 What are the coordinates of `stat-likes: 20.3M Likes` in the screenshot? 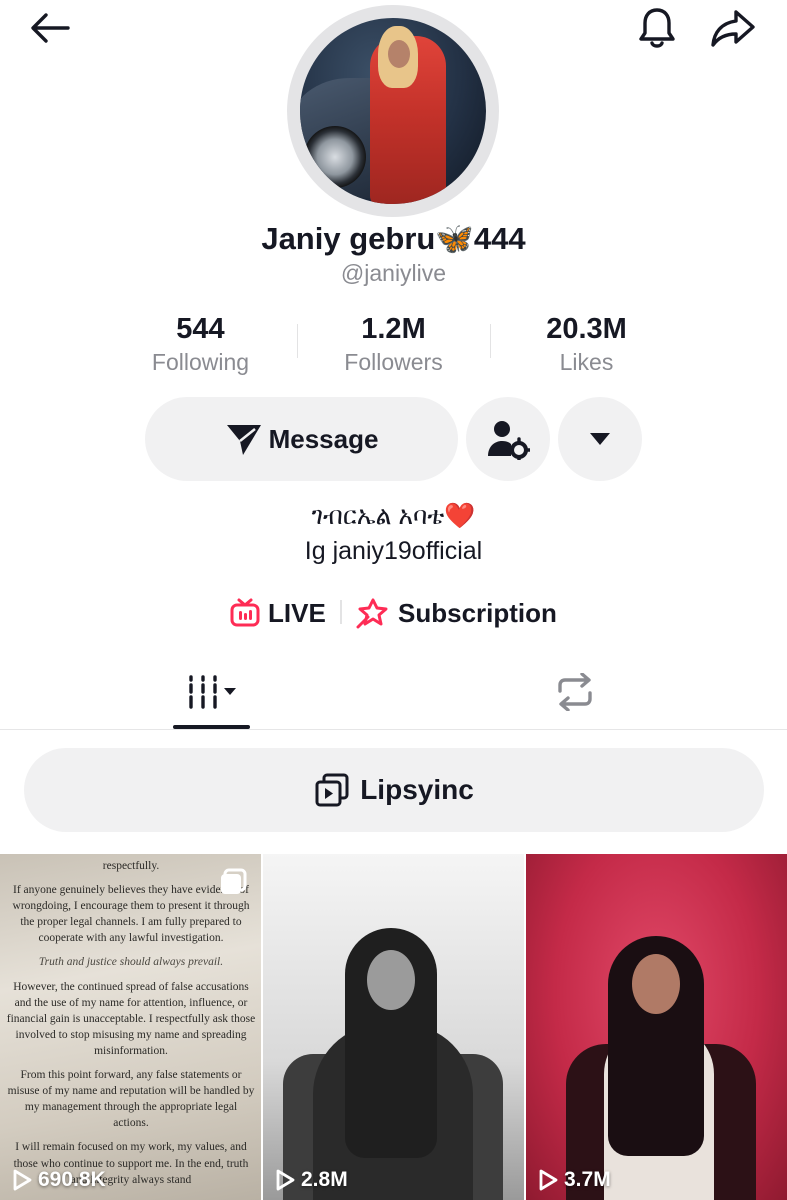 It's located at (586, 345).